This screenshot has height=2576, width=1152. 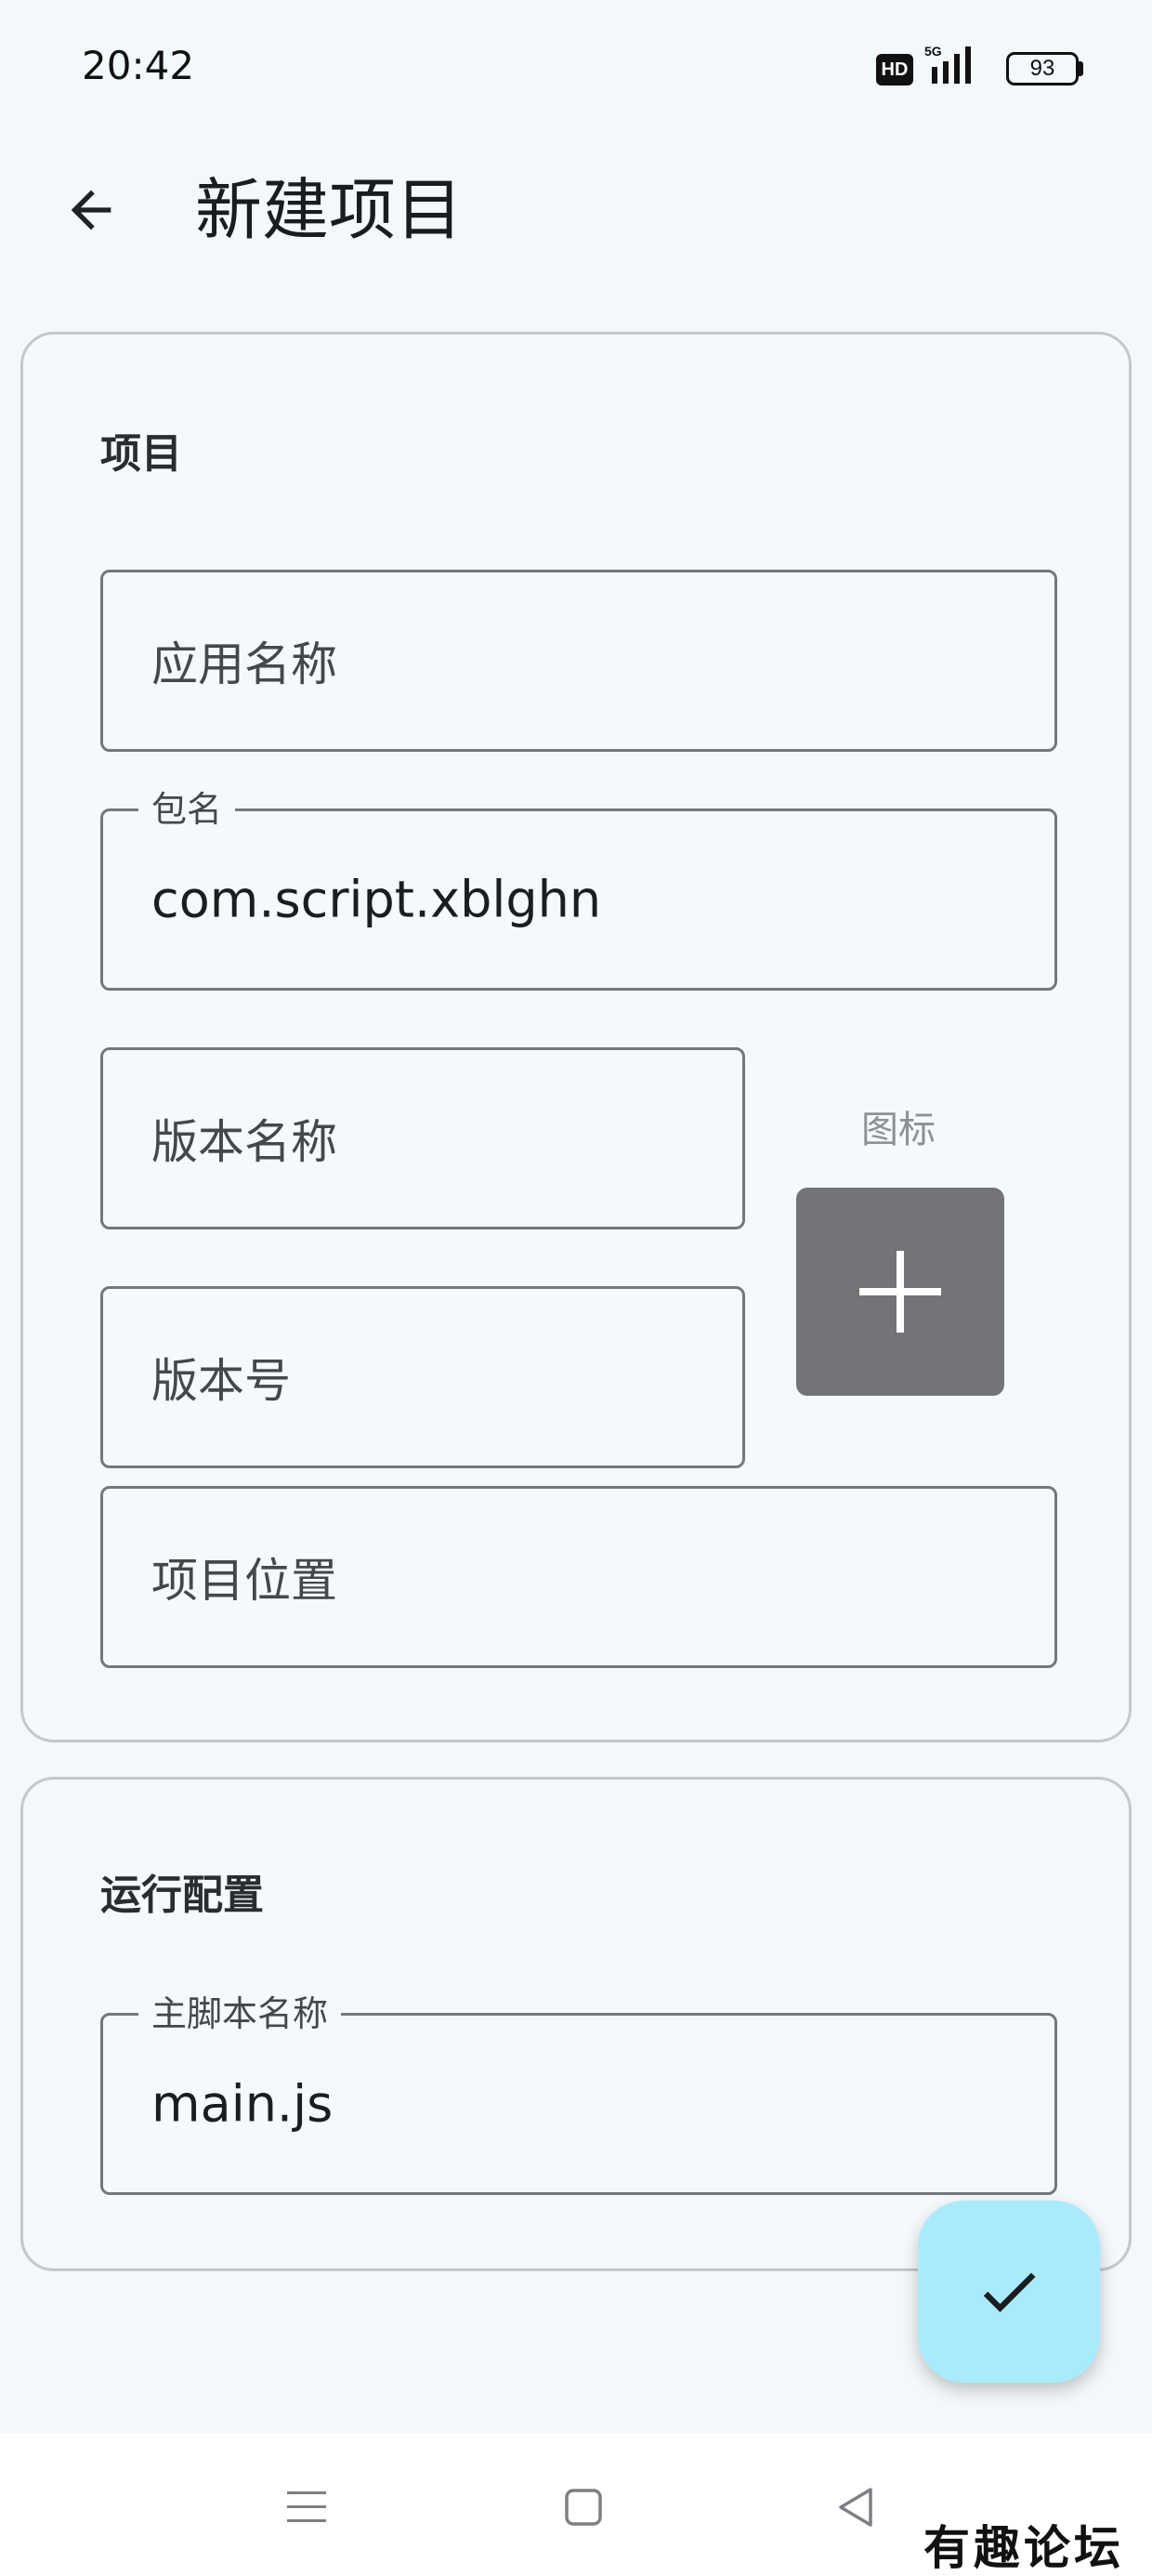 I want to click on triangle-back-icon, so click(x=855, y=2507).